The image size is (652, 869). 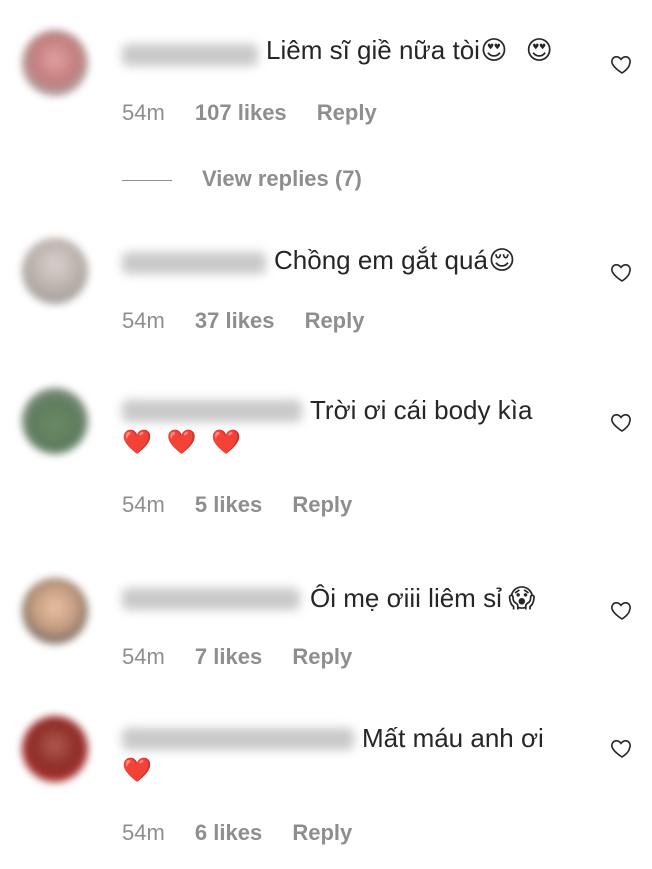 I want to click on emoji-line: ❤️, so click(x=137, y=771).